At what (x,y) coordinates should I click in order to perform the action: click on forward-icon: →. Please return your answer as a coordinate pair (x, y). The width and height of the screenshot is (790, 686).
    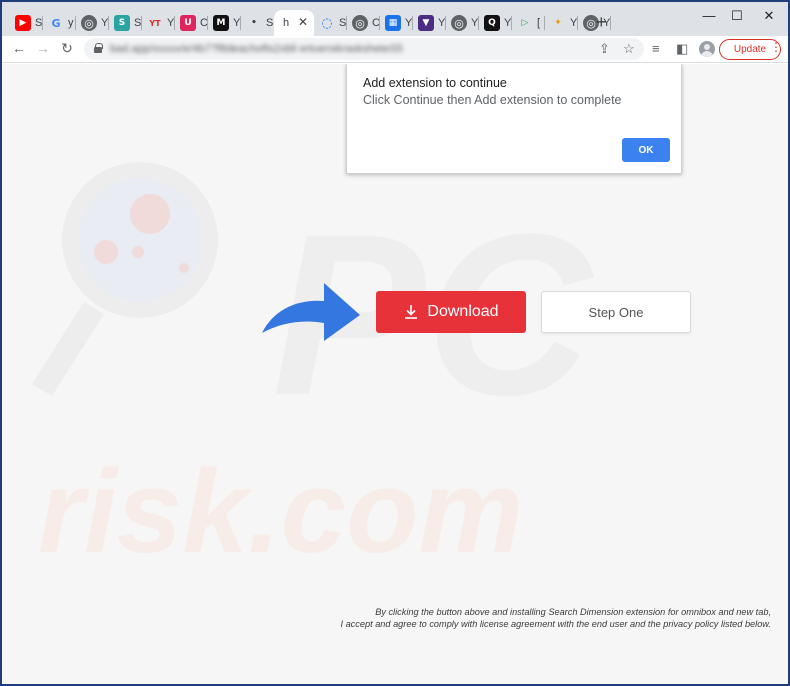
    Looking at the image, I should click on (43, 48).